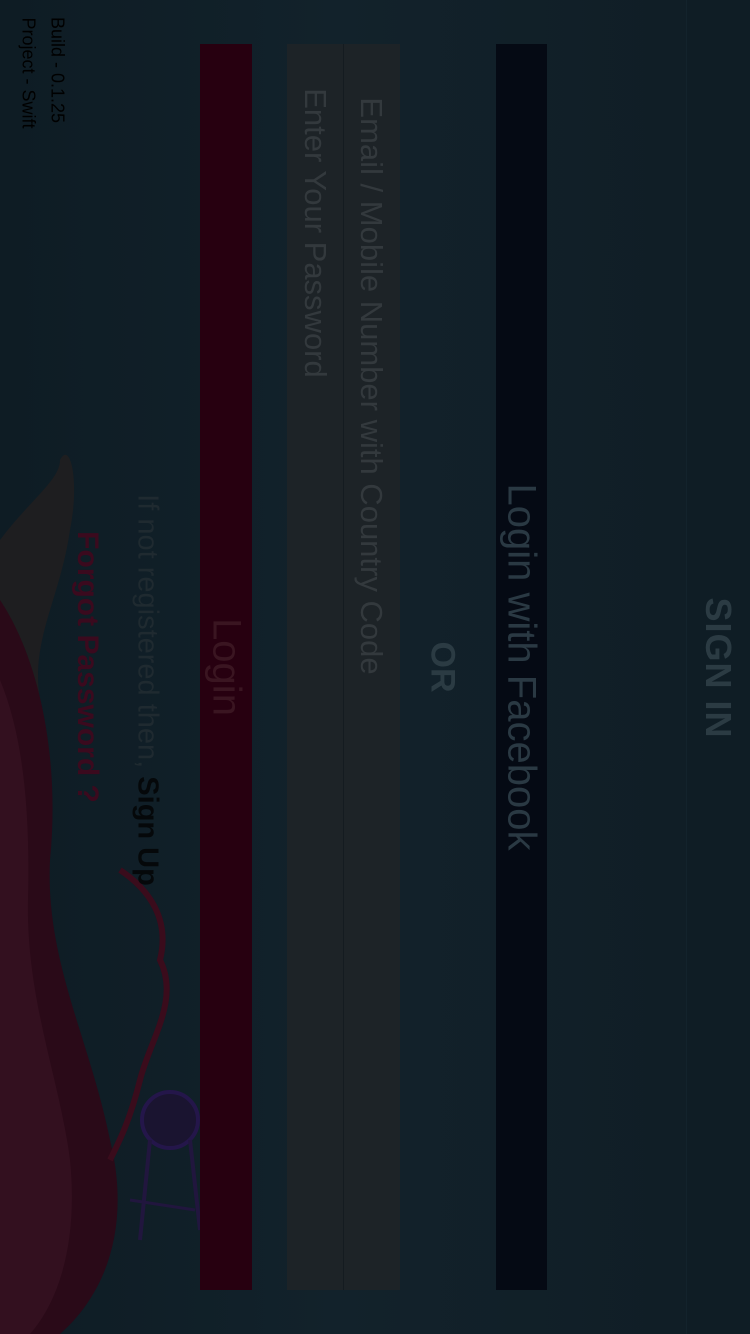 Image resolution: width=750 pixels, height=1334 pixels. I want to click on signup-link: Sign Up, so click(148, 831).